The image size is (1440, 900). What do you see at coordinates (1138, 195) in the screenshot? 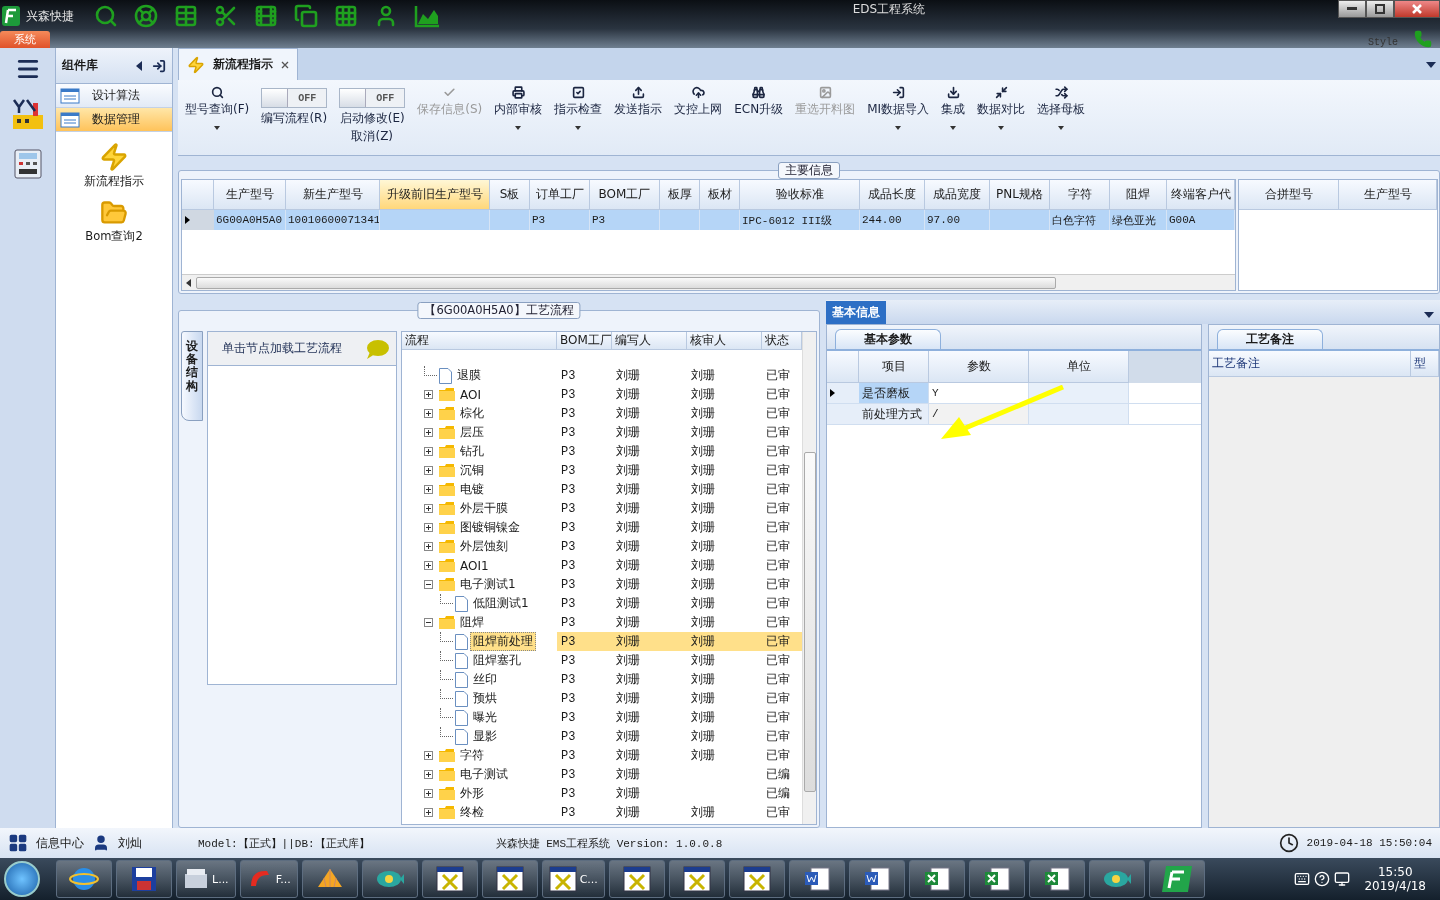
I see `column-header: 阻焊` at bounding box center [1138, 195].